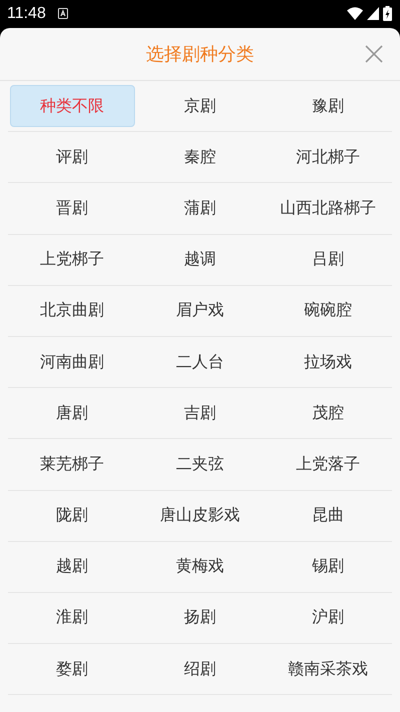 The height and width of the screenshot is (712, 400). I want to click on close-icon, so click(374, 54).